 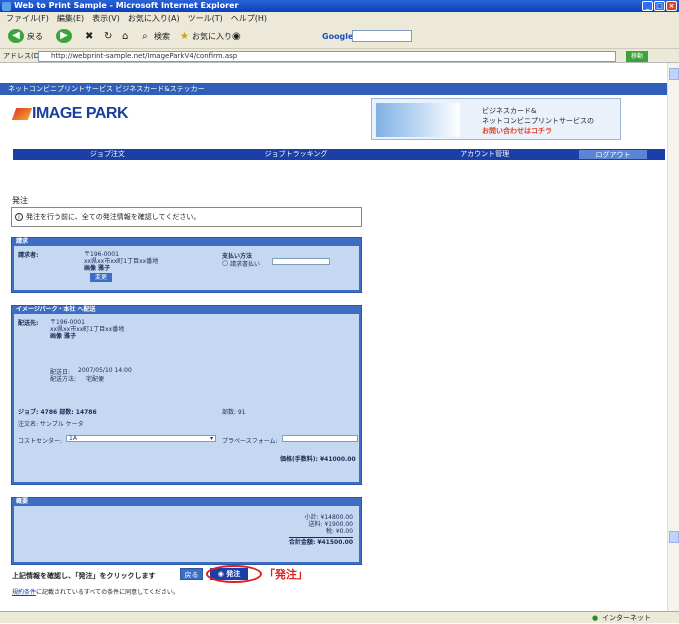 I want to click on refresh-icon: ↻, so click(x=108, y=37).